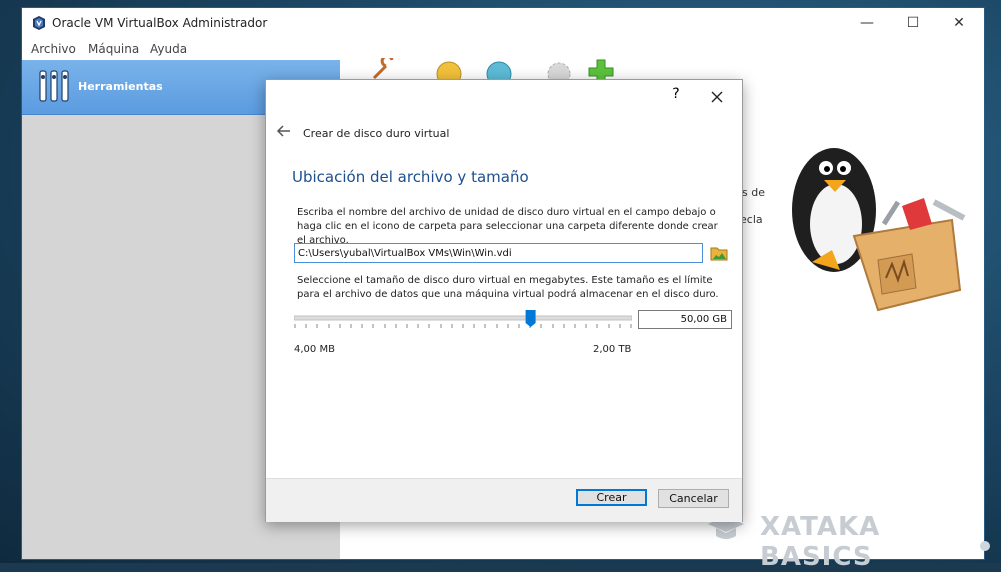 Image resolution: width=1001 pixels, height=572 pixels. What do you see at coordinates (719, 253) in the screenshot?
I see `folder-browse-icon` at bounding box center [719, 253].